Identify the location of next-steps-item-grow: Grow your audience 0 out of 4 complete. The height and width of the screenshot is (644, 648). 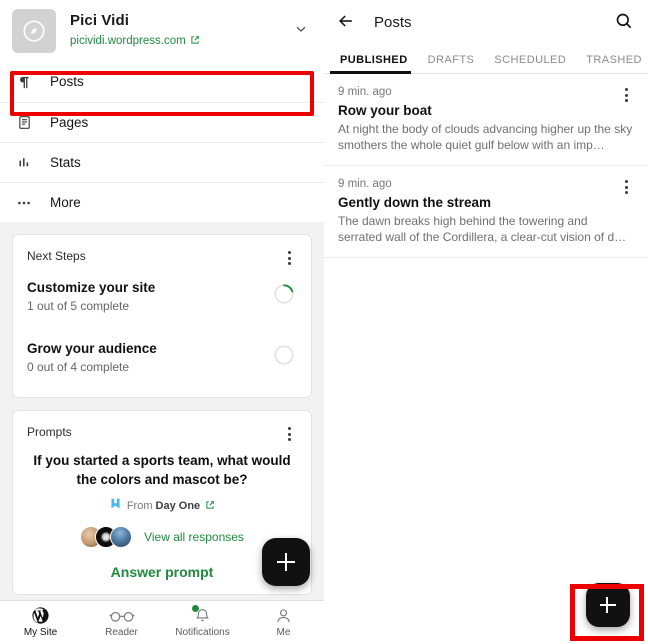
(162, 360).